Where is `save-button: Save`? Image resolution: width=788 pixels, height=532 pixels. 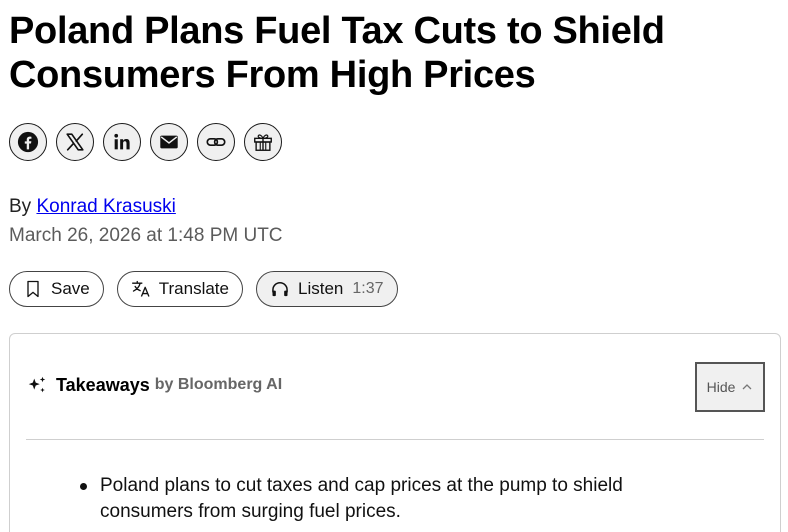
save-button: Save is located at coordinates (56, 289).